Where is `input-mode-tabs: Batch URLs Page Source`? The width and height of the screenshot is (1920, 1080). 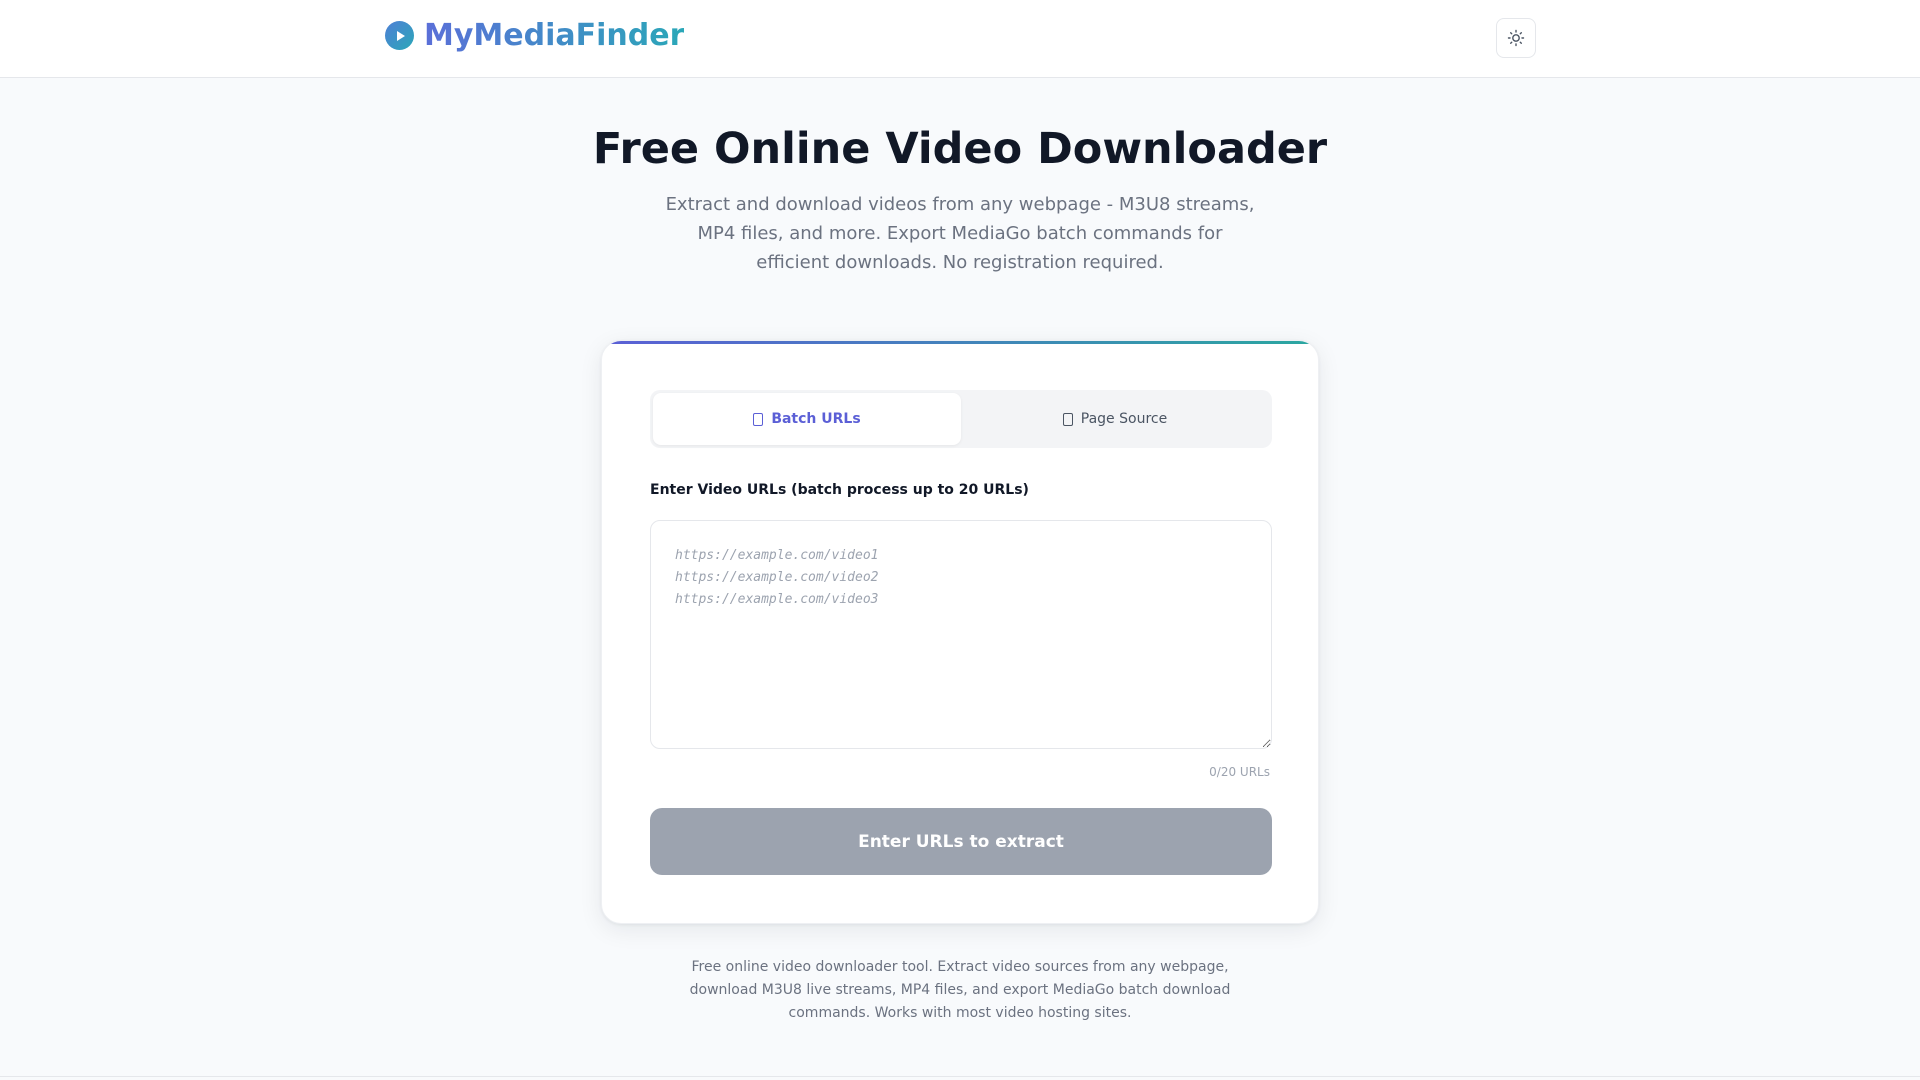
input-mode-tabs: Batch URLs Page Source is located at coordinates (961, 419).